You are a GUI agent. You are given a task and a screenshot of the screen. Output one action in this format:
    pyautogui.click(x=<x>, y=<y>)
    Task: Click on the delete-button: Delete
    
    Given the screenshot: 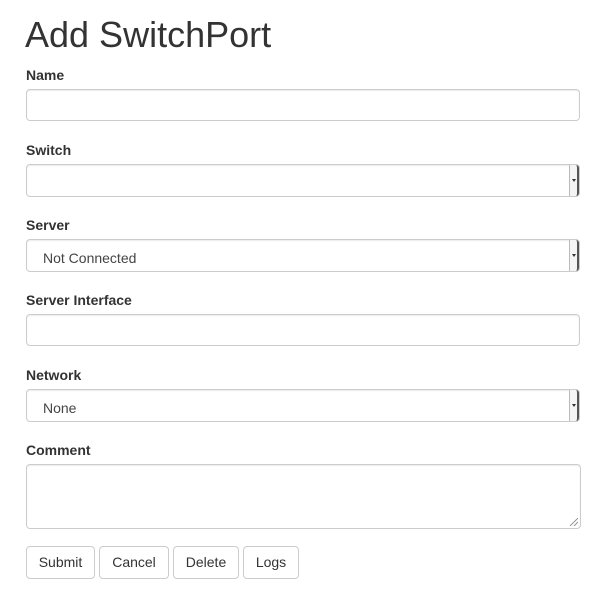 What is the action you would take?
    pyautogui.click(x=206, y=562)
    